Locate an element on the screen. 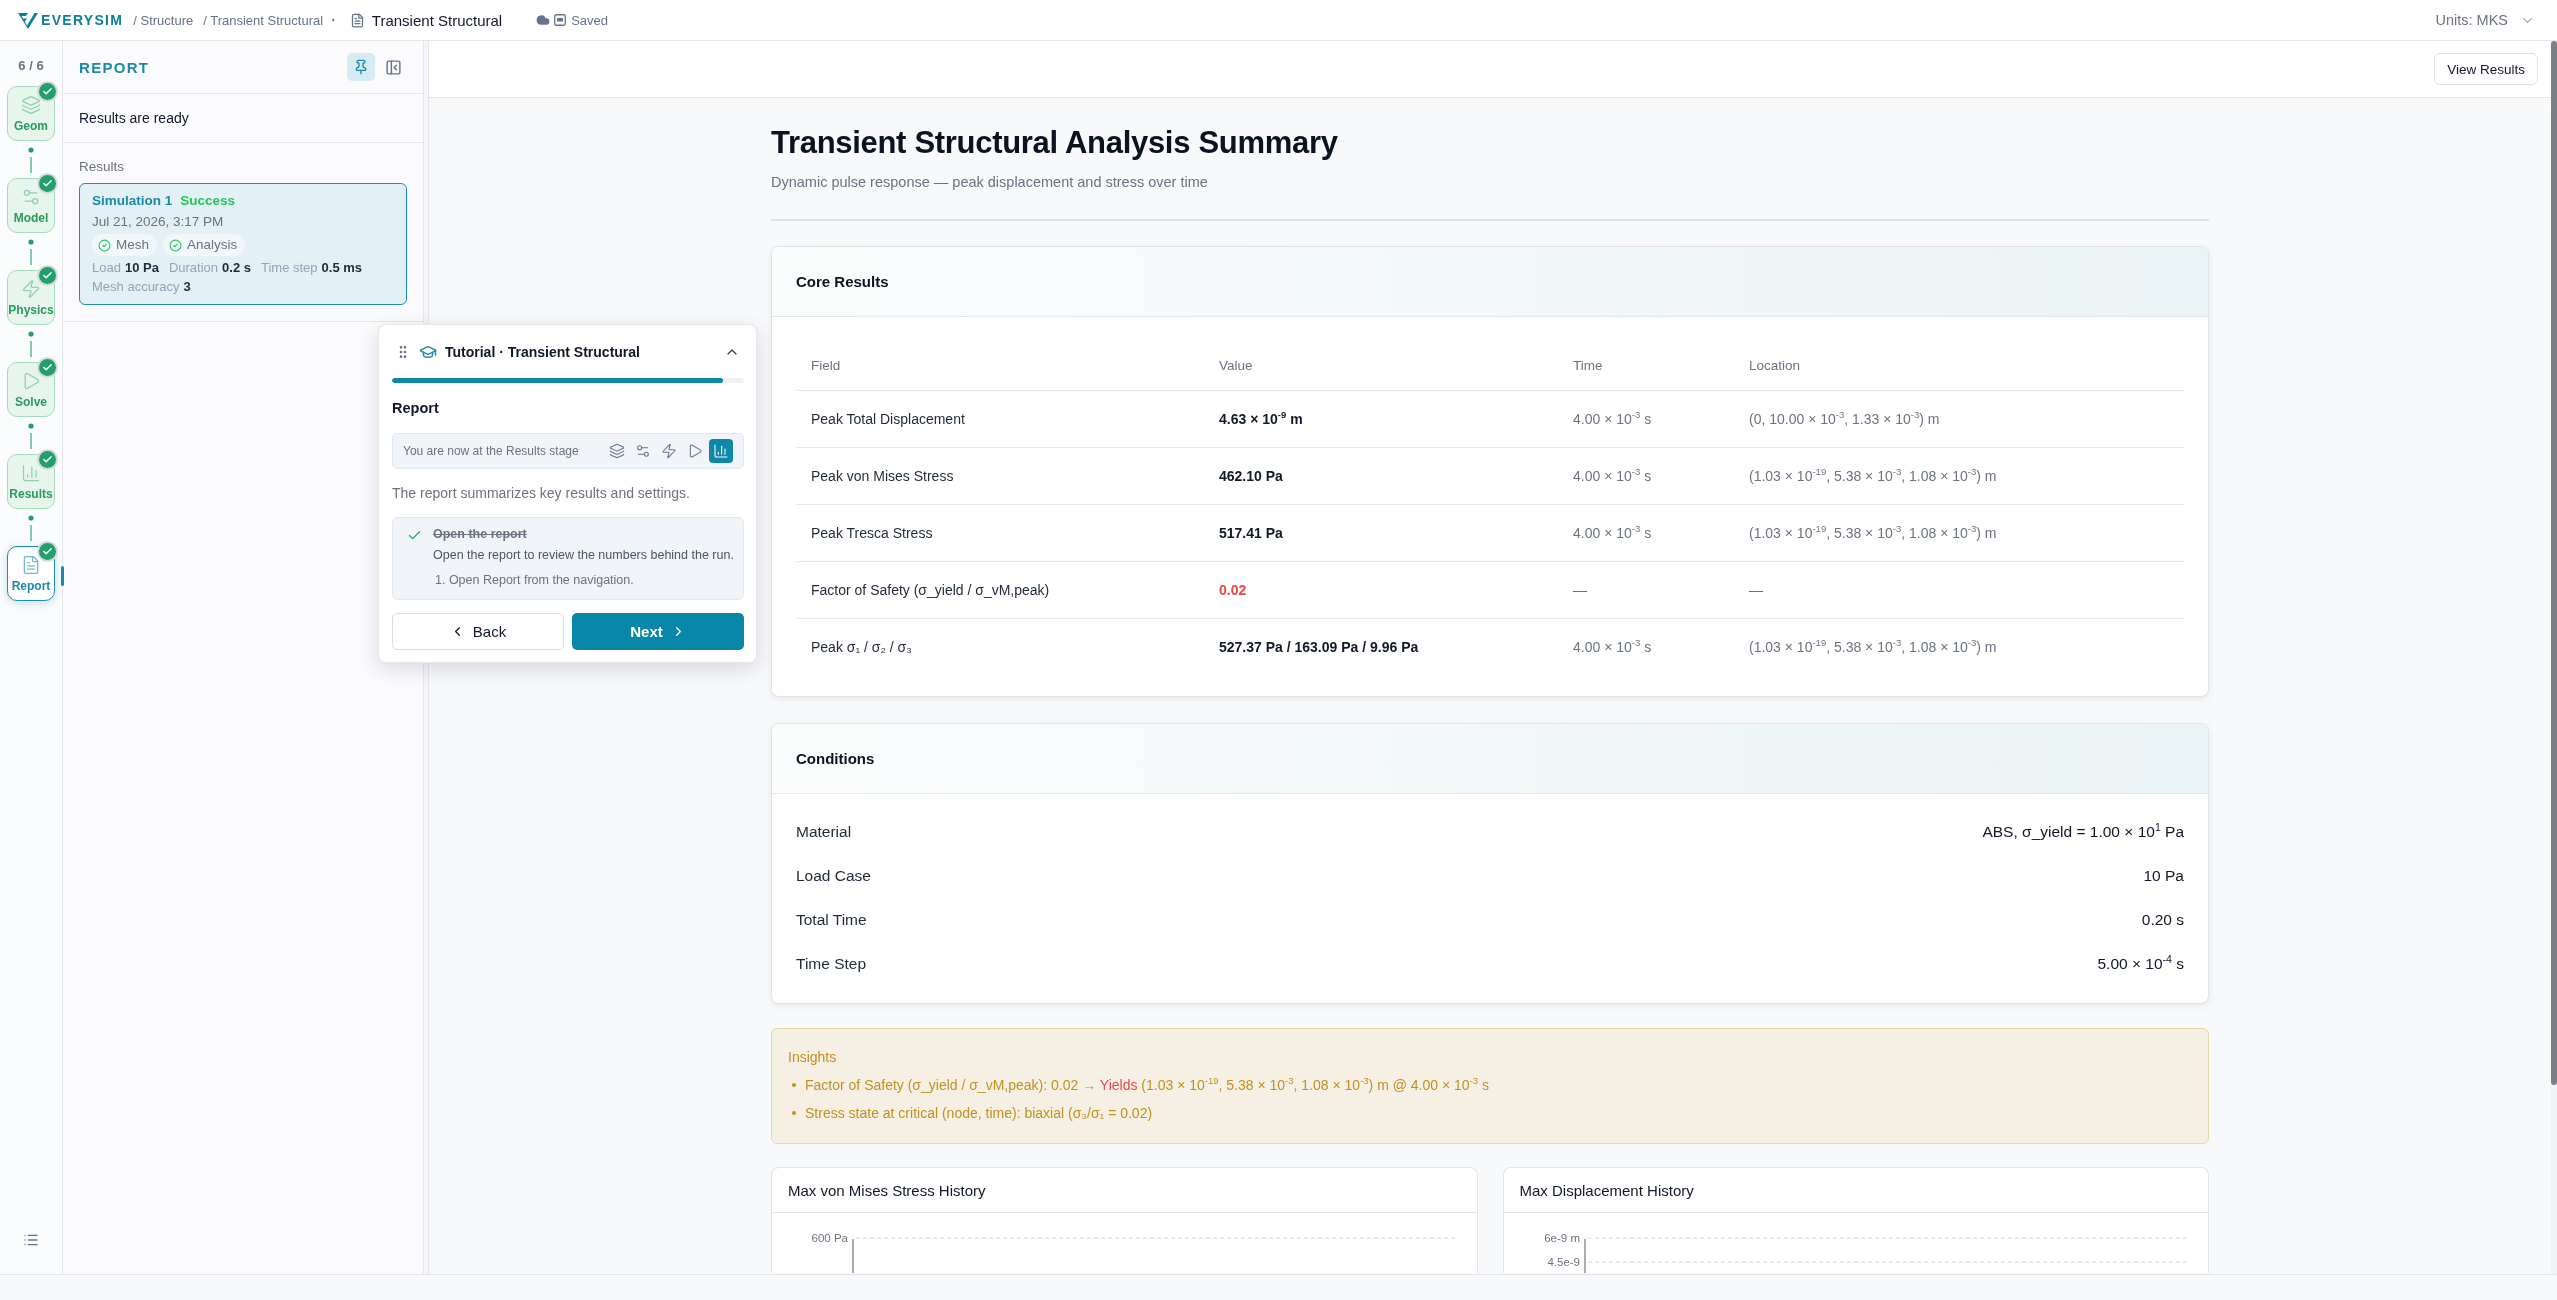 The image size is (2557, 1300). document-title: Transient Structural is located at coordinates (437, 20).